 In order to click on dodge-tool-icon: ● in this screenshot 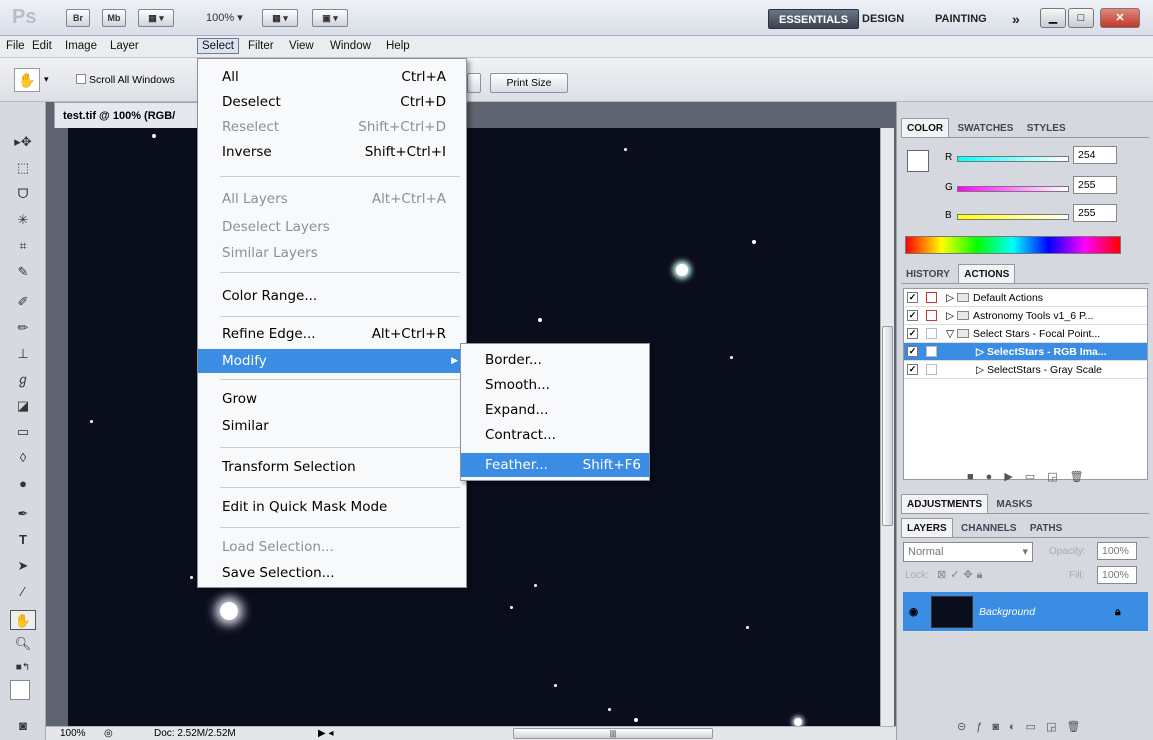, I will do `click(23, 484)`.